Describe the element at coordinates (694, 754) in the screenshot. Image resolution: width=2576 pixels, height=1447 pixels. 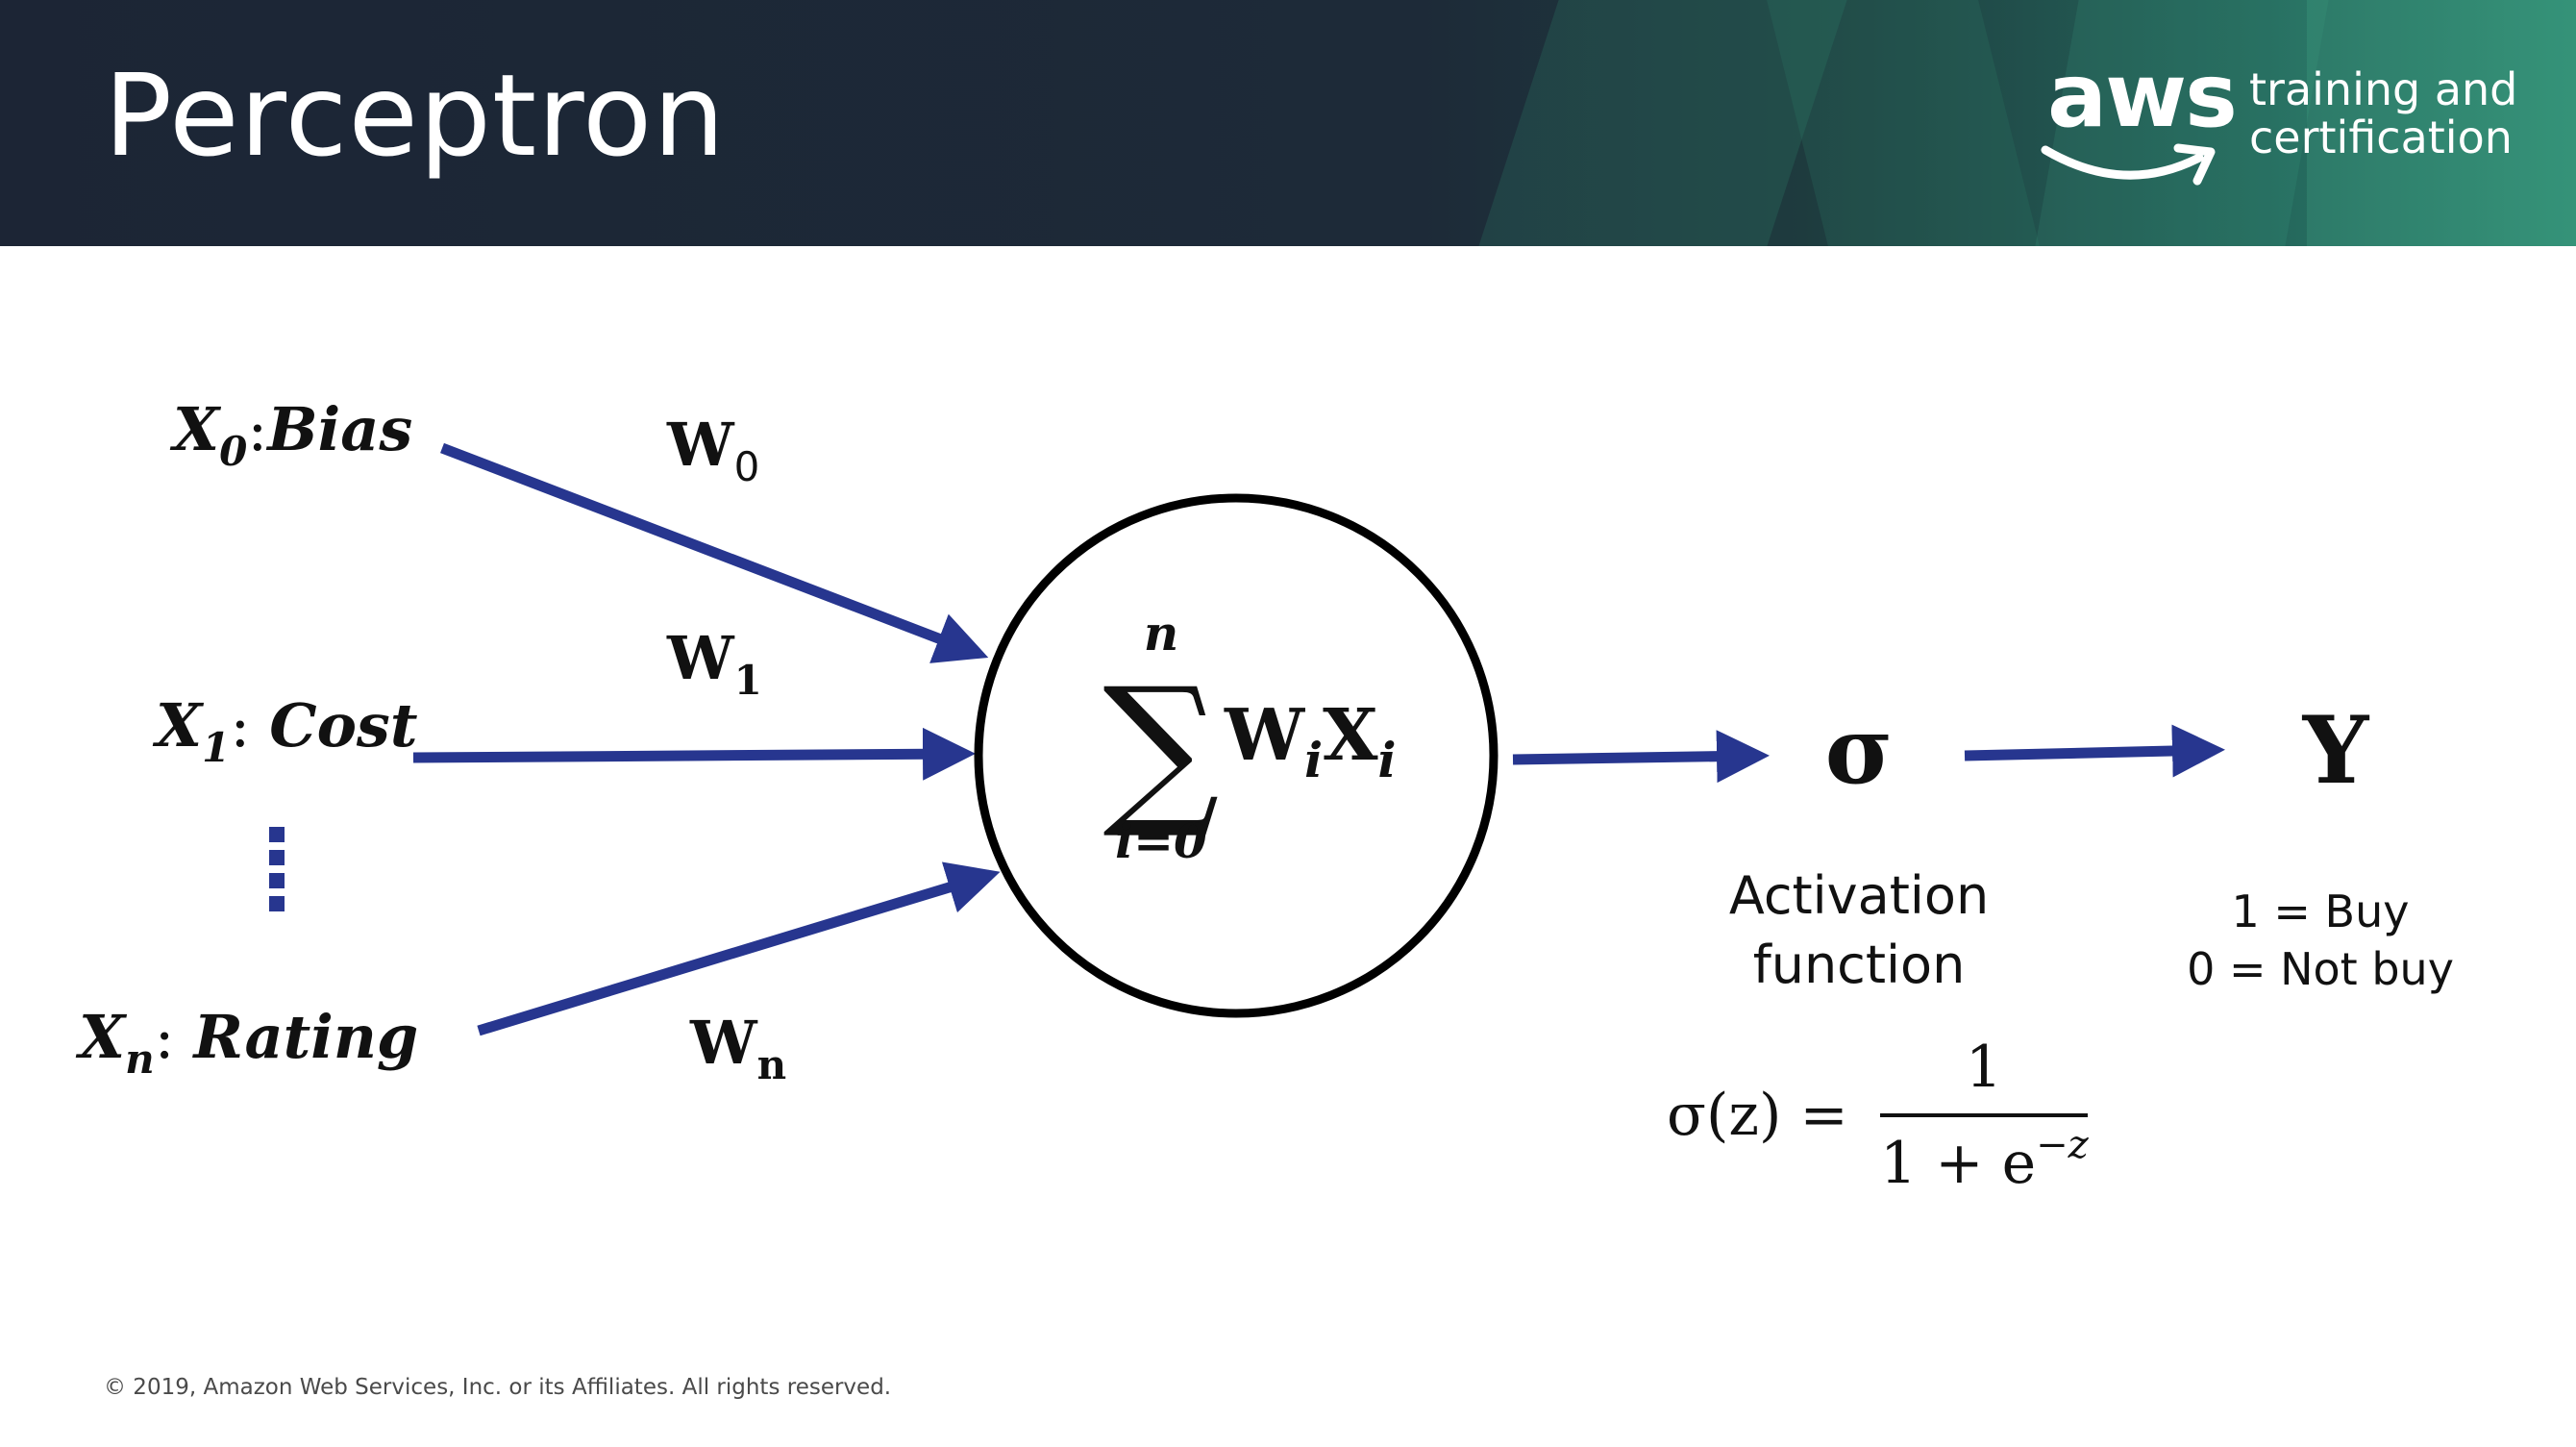
I see `input-arrow-x1` at that location.